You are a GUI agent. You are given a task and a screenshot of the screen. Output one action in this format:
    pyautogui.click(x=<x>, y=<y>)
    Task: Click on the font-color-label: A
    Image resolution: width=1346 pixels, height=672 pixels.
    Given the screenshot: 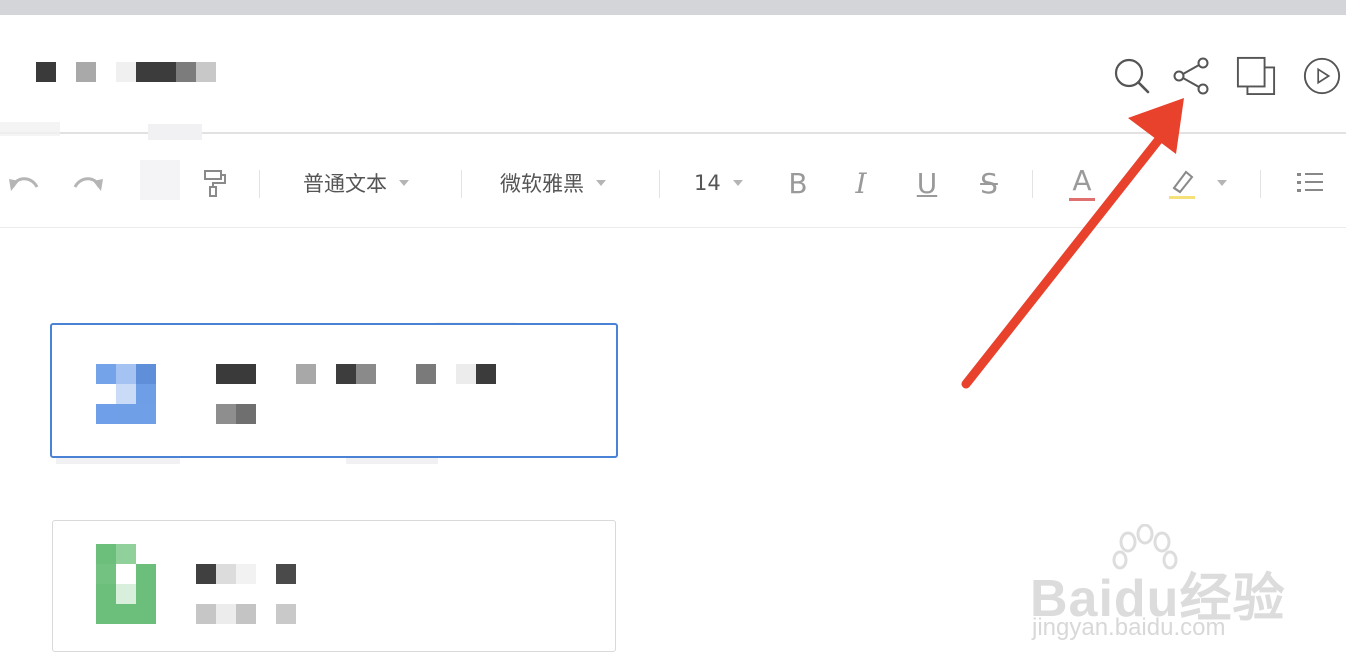 What is the action you would take?
    pyautogui.click(x=1082, y=180)
    